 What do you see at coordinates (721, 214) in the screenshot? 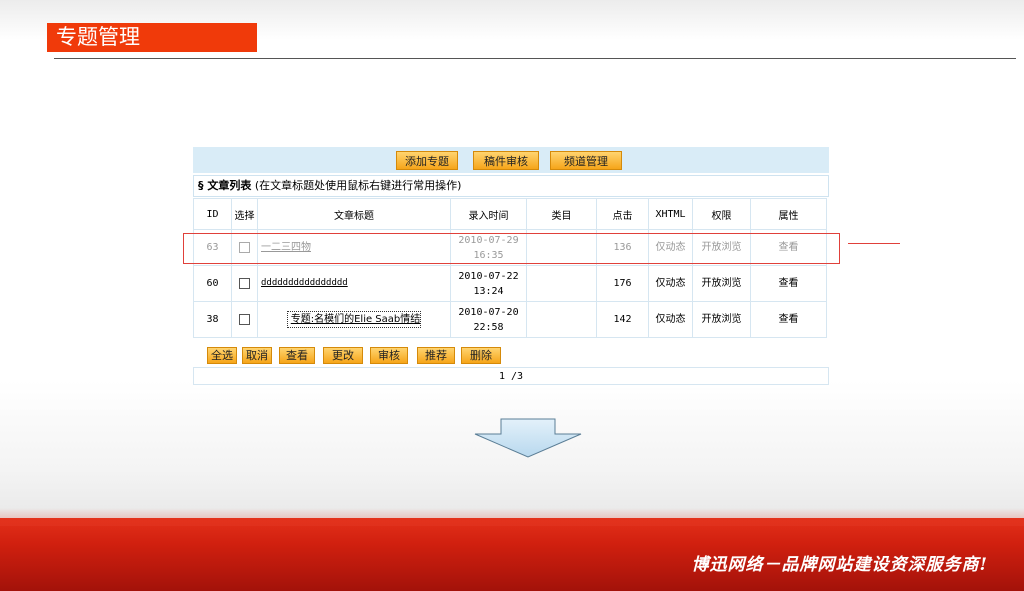
I see `header-permission: 权限` at bounding box center [721, 214].